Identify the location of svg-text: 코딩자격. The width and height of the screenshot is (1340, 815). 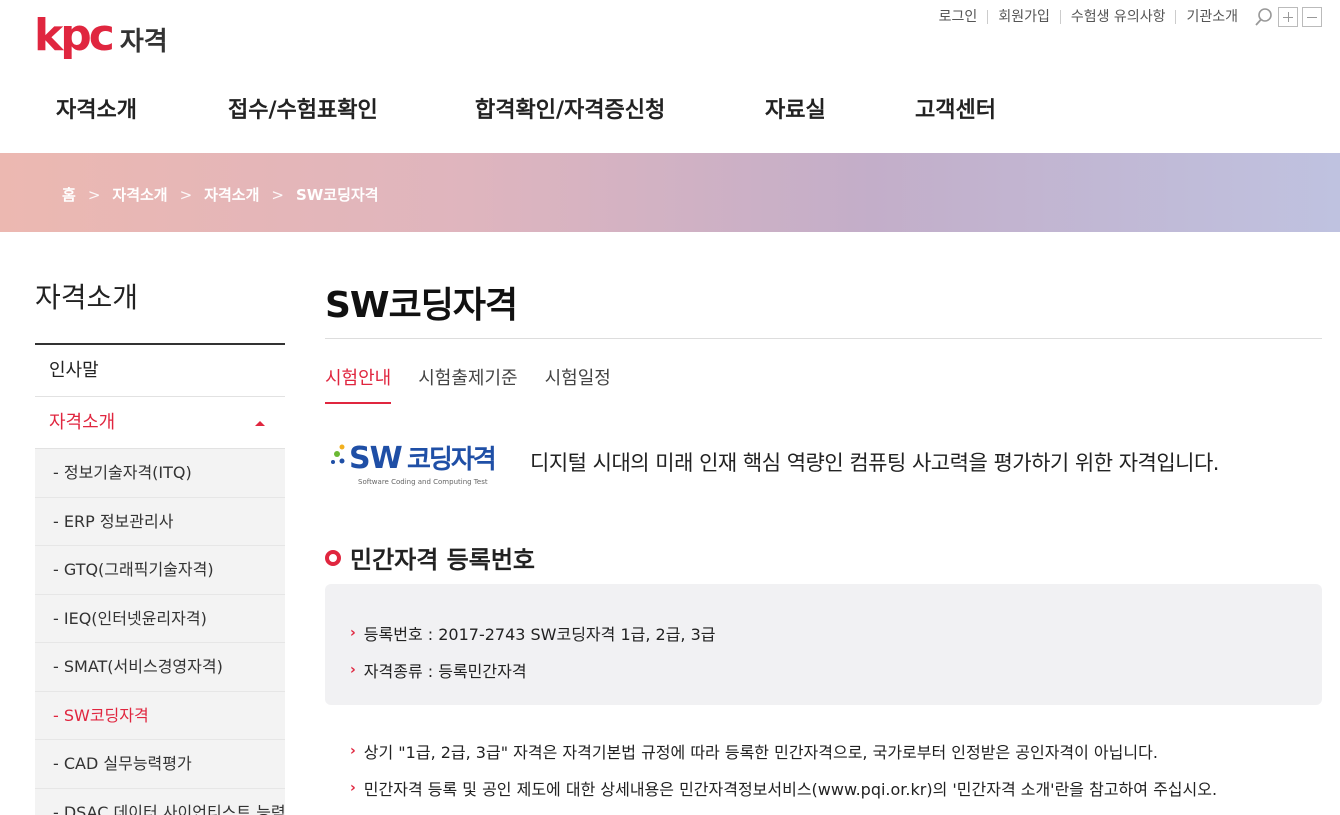
(451, 460).